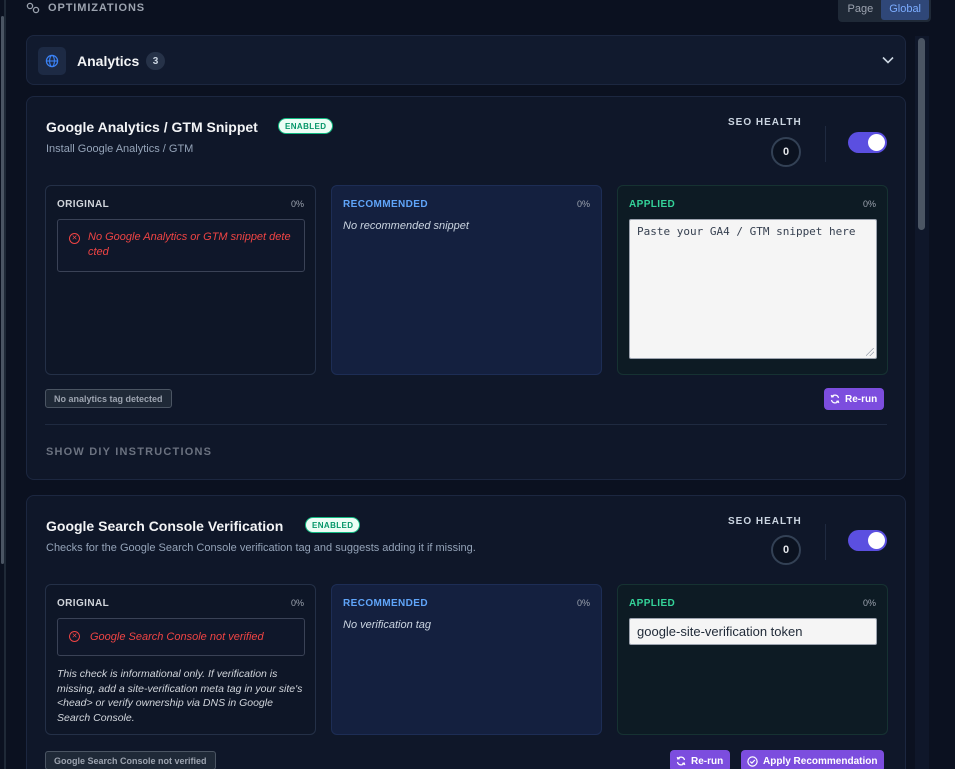 The width and height of the screenshot is (955, 769). Describe the element at coordinates (746, 231) in the screenshot. I see `textarea-placeholder: Paste your GA4 / GTM snippet here` at that location.